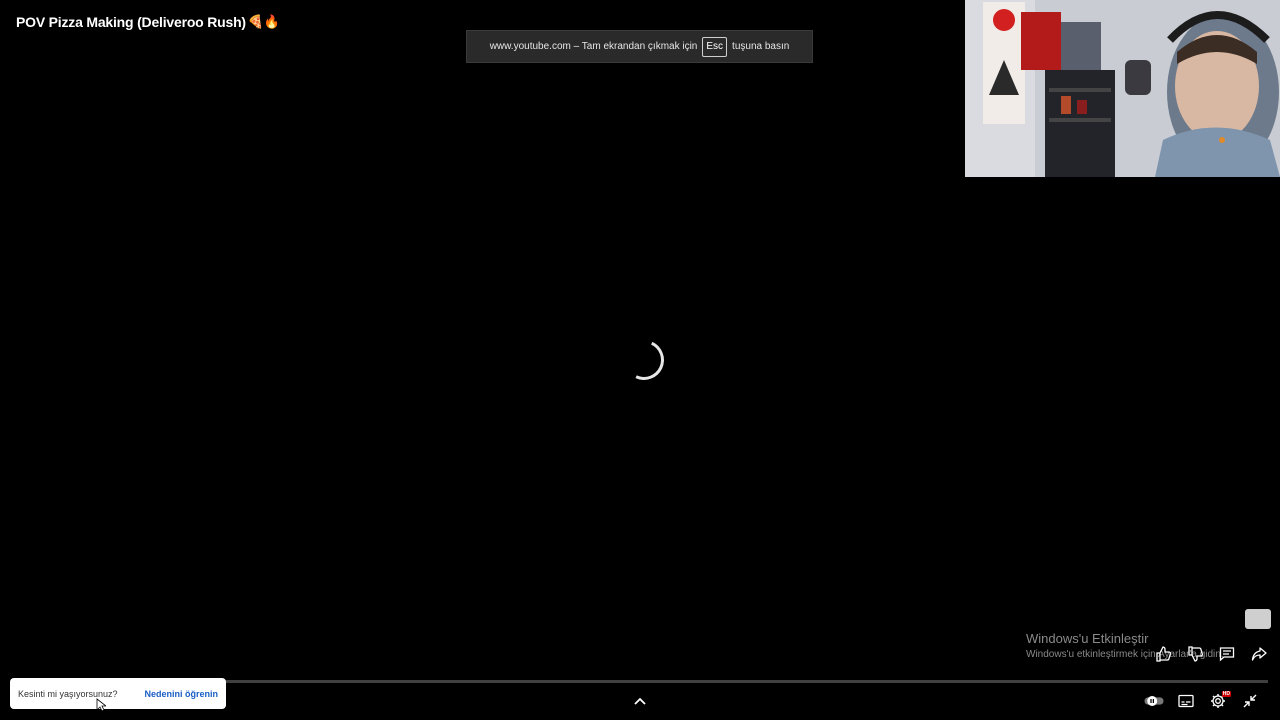 The width and height of the screenshot is (1280, 720). I want to click on webcam-overlay, so click(1122, 88).